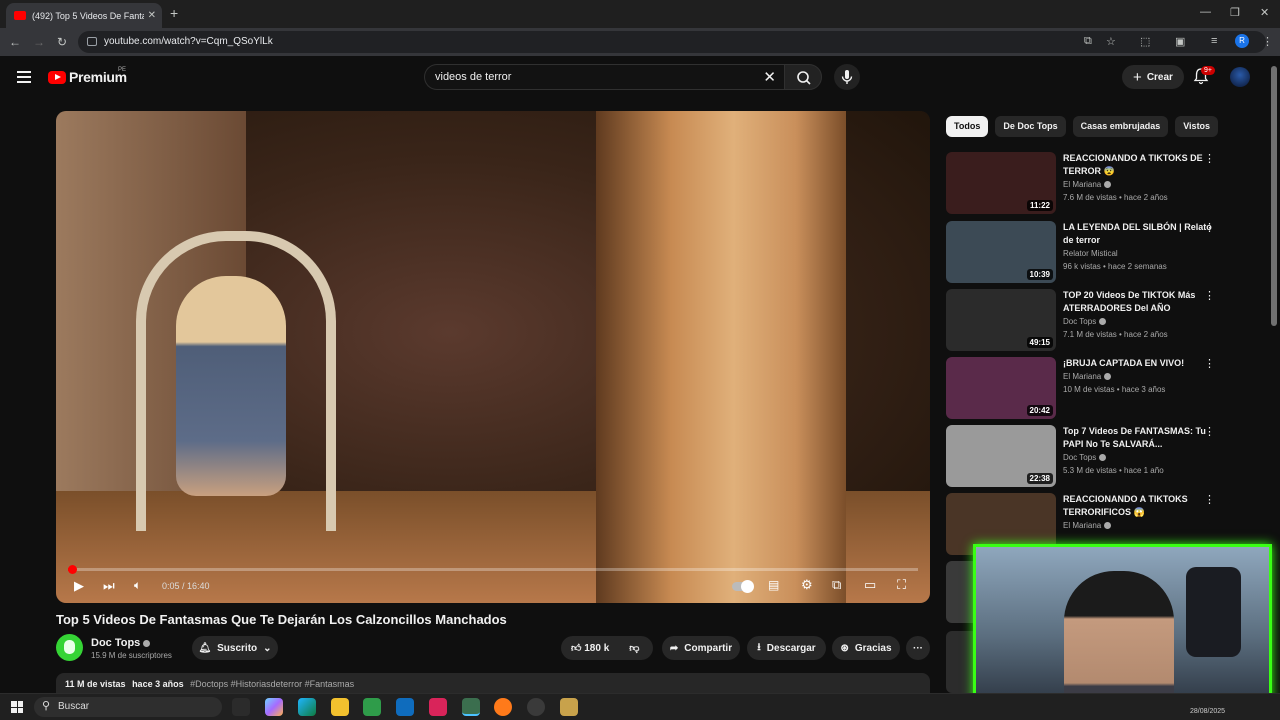  What do you see at coordinates (807, 585) in the screenshot?
I see `settings-gear-icon: ⚙` at bounding box center [807, 585].